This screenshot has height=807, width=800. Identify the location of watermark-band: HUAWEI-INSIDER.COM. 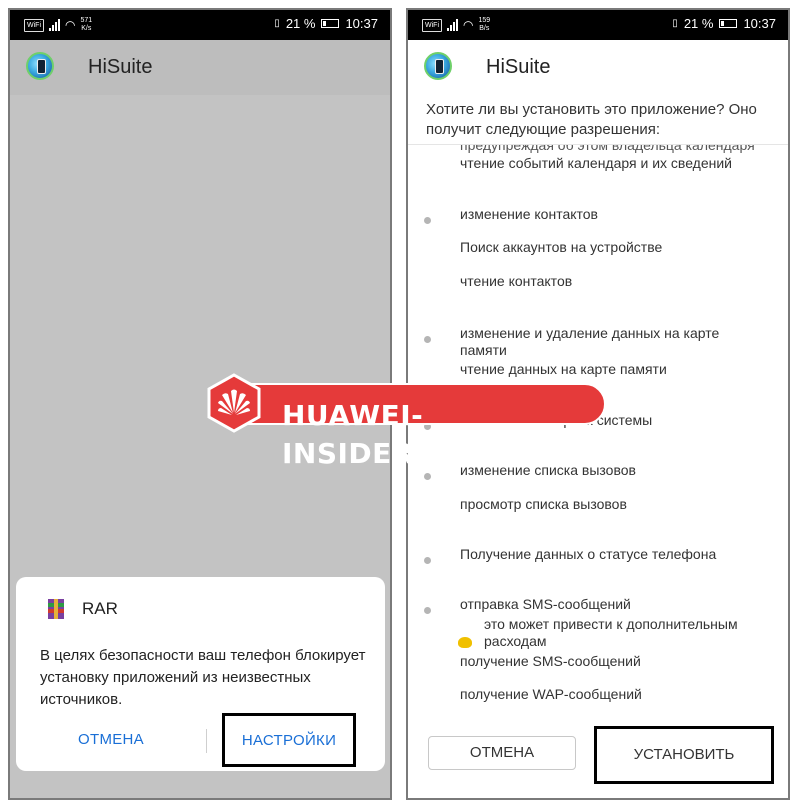
(418, 426).